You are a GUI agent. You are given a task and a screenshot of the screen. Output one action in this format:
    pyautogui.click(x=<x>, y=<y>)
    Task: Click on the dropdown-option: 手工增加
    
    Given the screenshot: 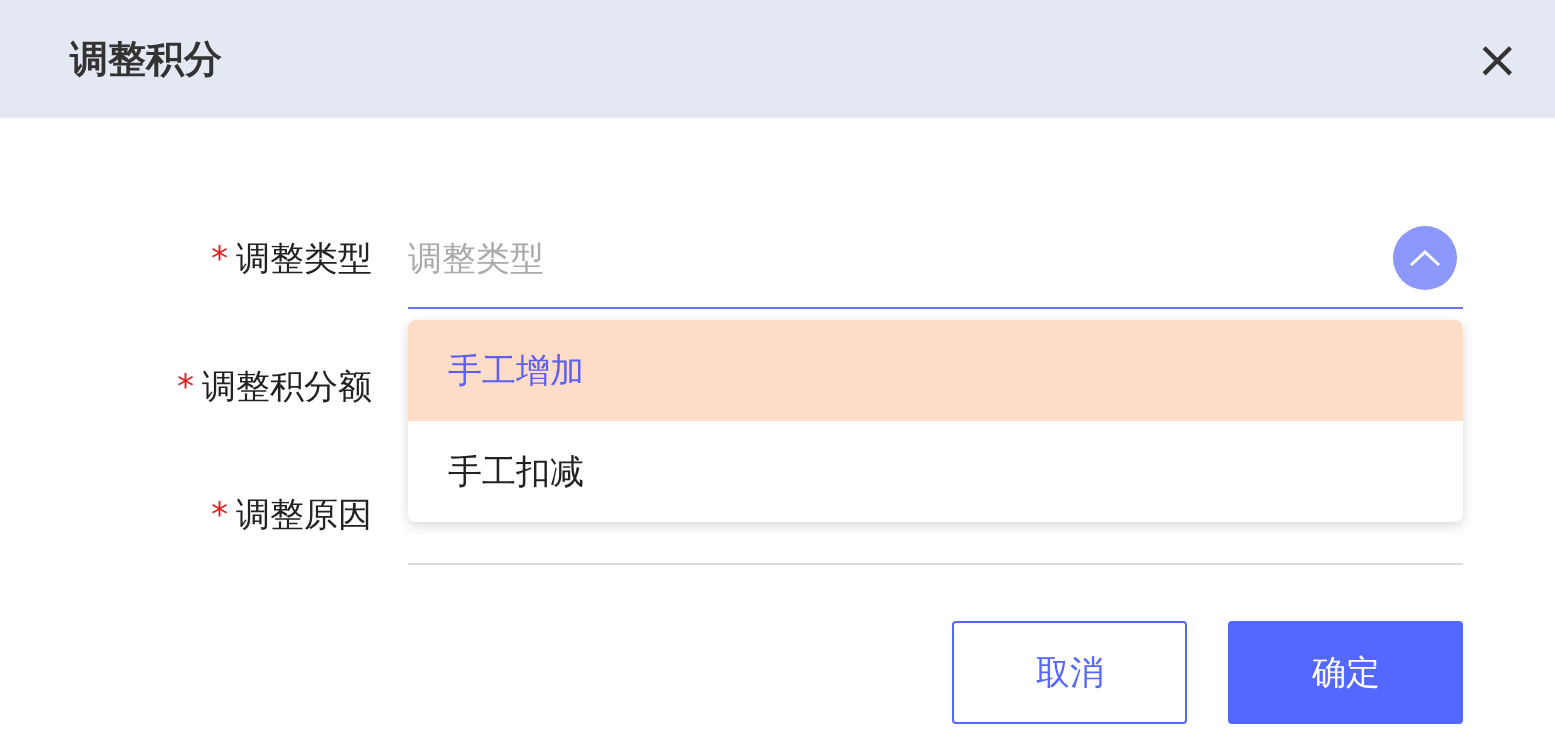 What is the action you would take?
    pyautogui.click(x=935, y=370)
    